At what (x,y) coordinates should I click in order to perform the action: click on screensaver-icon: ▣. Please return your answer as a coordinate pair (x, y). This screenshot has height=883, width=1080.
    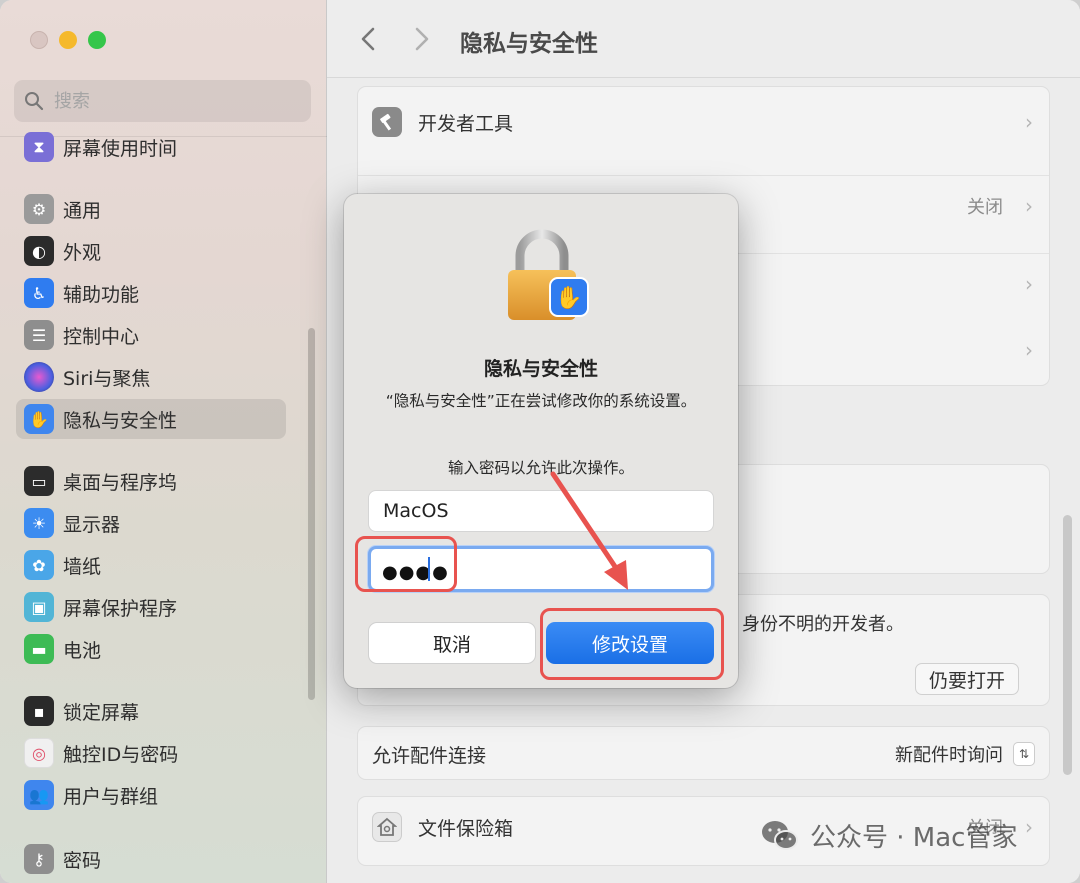
    Looking at the image, I should click on (39, 607).